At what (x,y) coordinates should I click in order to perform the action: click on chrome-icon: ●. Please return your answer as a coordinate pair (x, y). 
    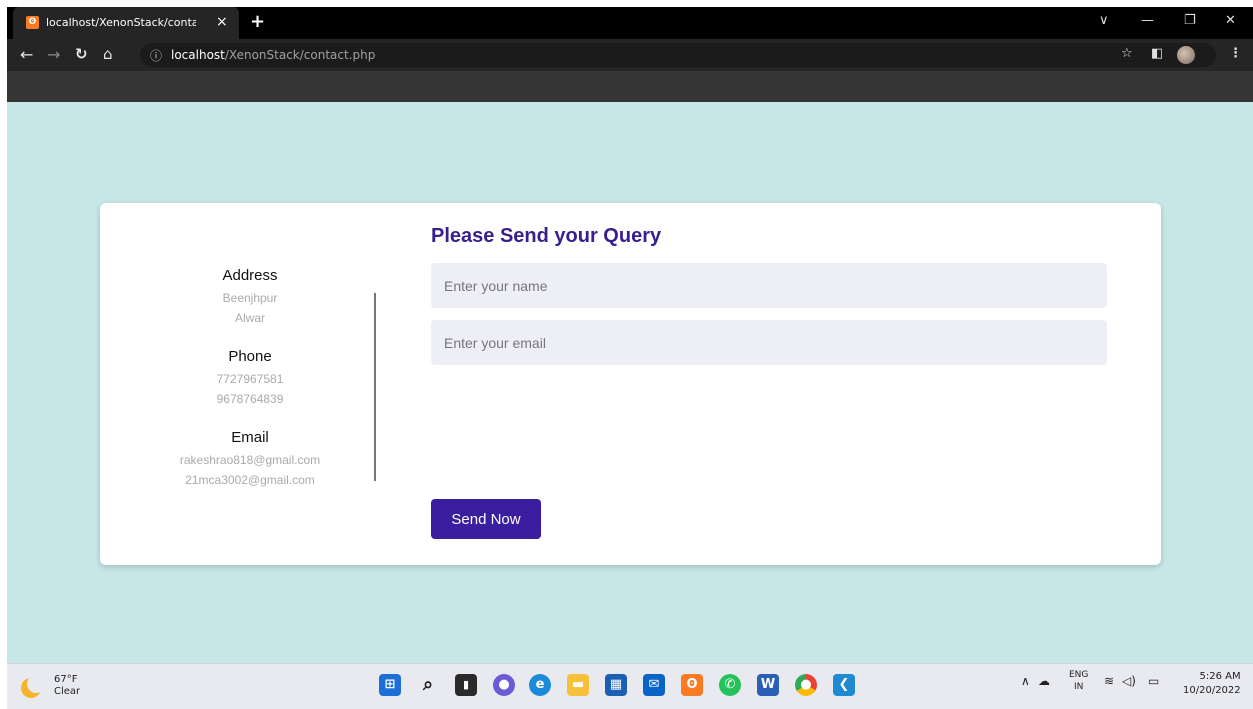
    Looking at the image, I should click on (806, 685).